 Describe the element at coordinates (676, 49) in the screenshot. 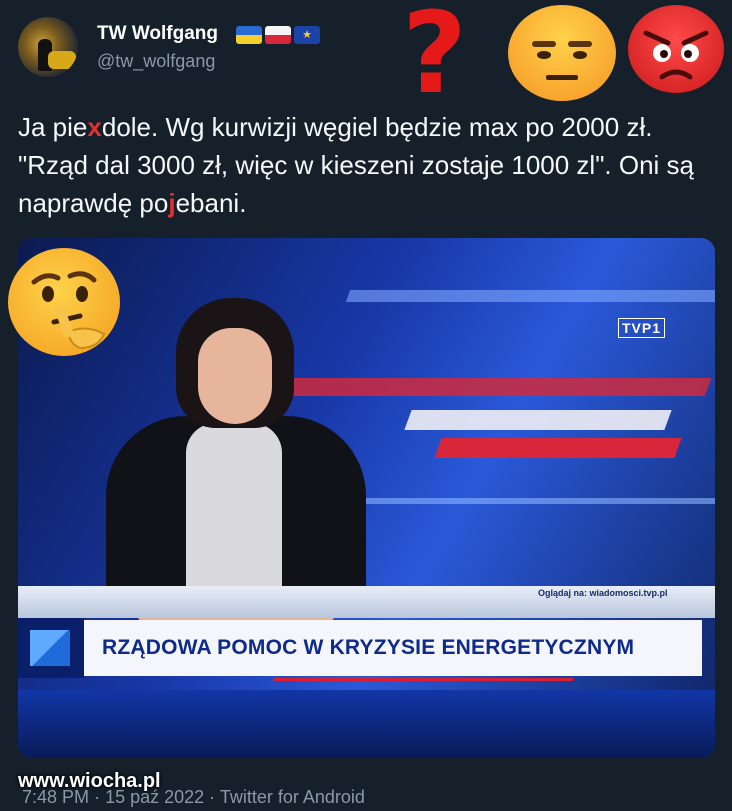

I see `angry-face-icon` at that location.